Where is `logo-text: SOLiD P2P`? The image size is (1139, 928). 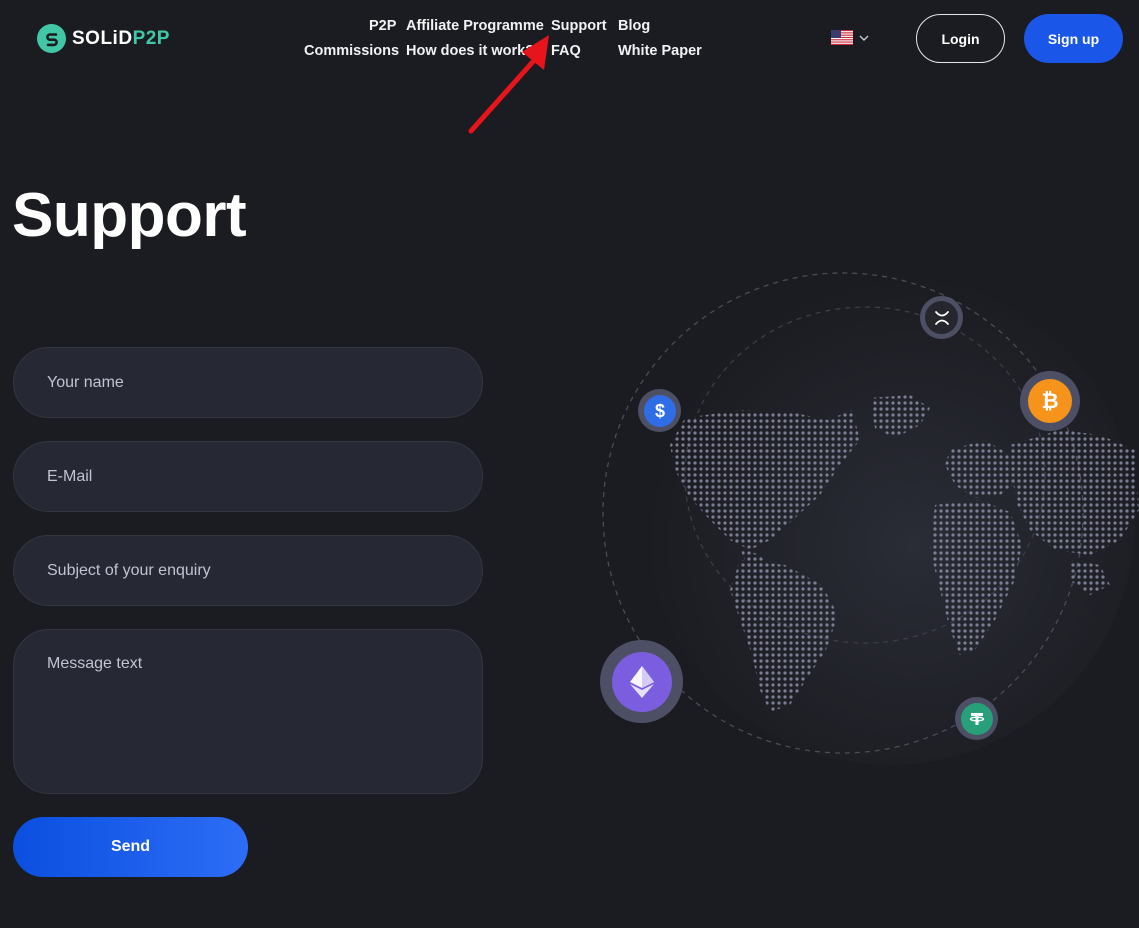
logo-text: SOLiD P2P is located at coordinates (121, 39).